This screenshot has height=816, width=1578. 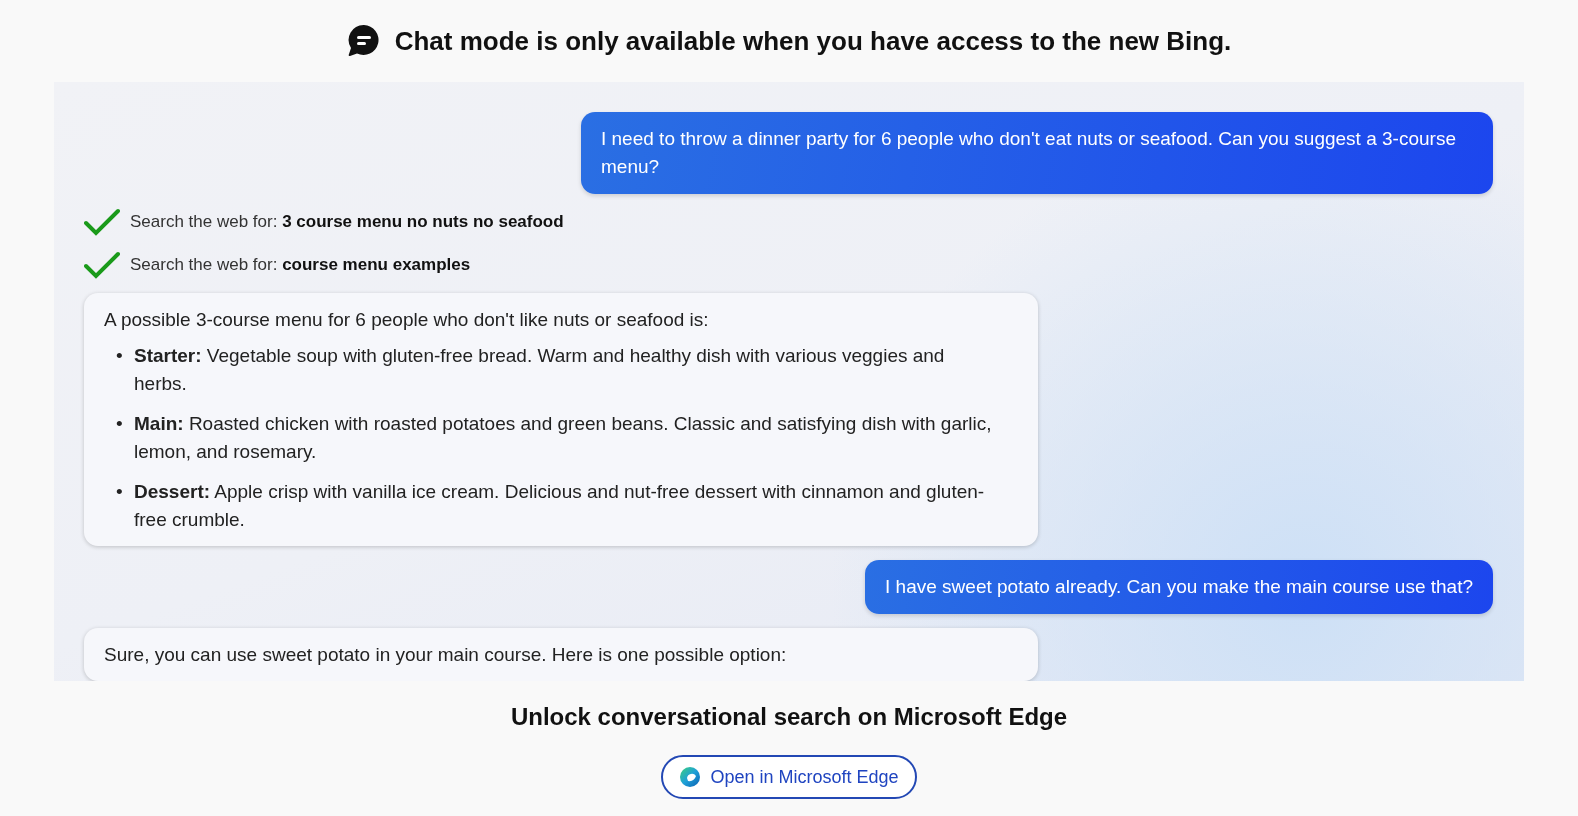 What do you see at coordinates (813, 41) in the screenshot?
I see `page-title: Chat mode is only available when you have access to the new Bing.` at bounding box center [813, 41].